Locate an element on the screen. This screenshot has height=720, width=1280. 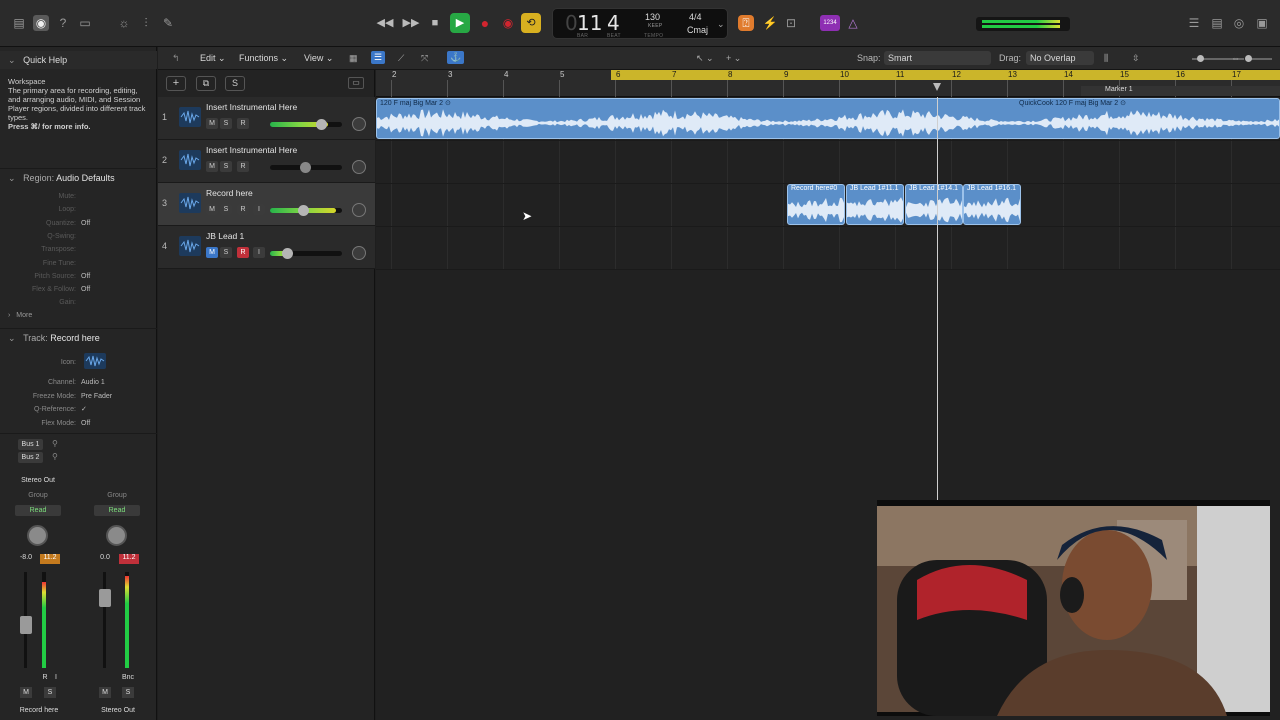
grid-view-icon: ▦ is located at coordinates (353, 58).